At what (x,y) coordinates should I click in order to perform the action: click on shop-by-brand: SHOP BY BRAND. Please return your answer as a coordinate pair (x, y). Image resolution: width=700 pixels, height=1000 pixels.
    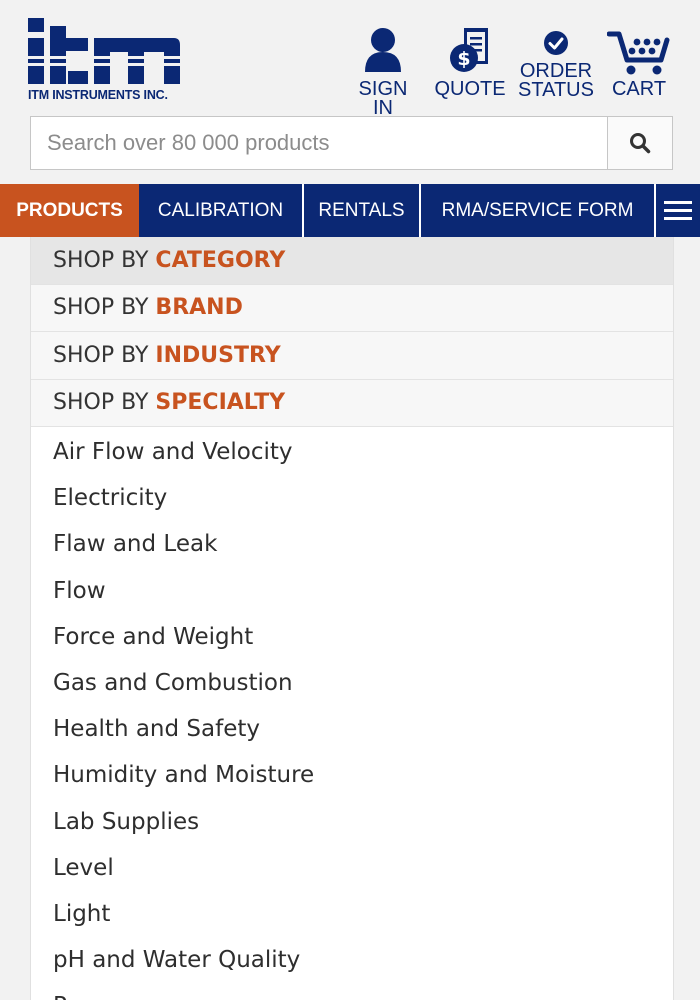
    Looking at the image, I should click on (352, 308).